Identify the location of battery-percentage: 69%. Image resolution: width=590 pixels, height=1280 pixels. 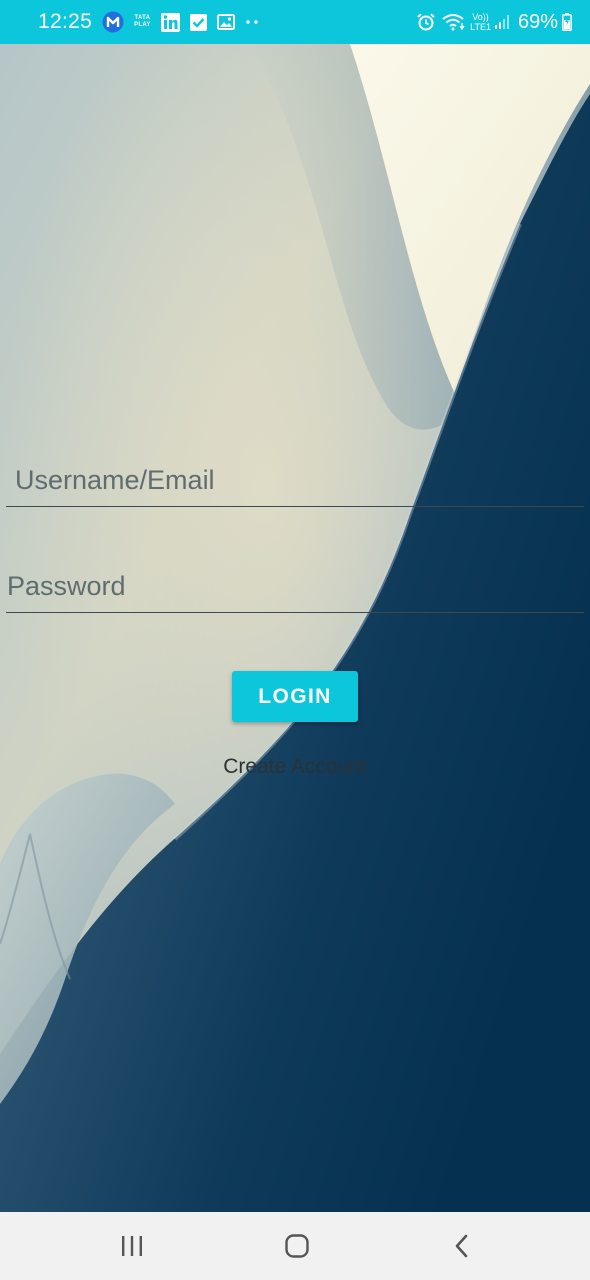
(537, 21).